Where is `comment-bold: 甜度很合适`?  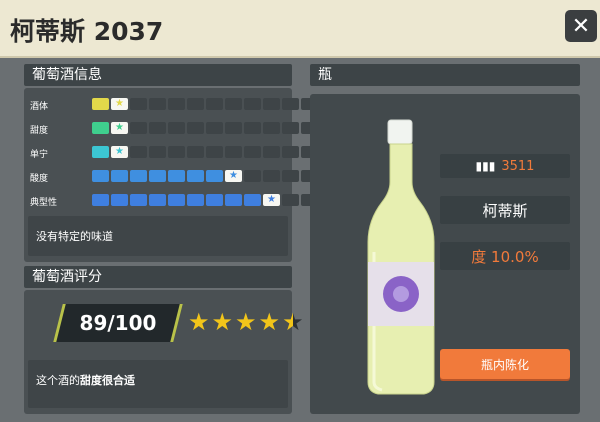
comment-bold: 甜度很合适 is located at coordinates (107, 380).